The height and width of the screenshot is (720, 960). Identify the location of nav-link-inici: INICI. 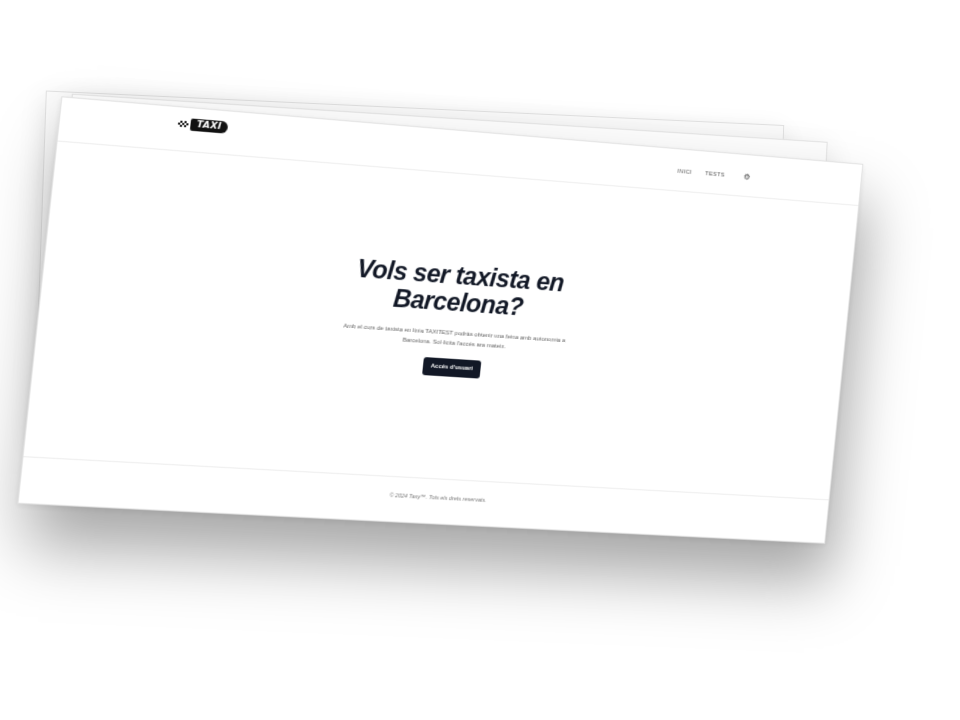
(684, 171).